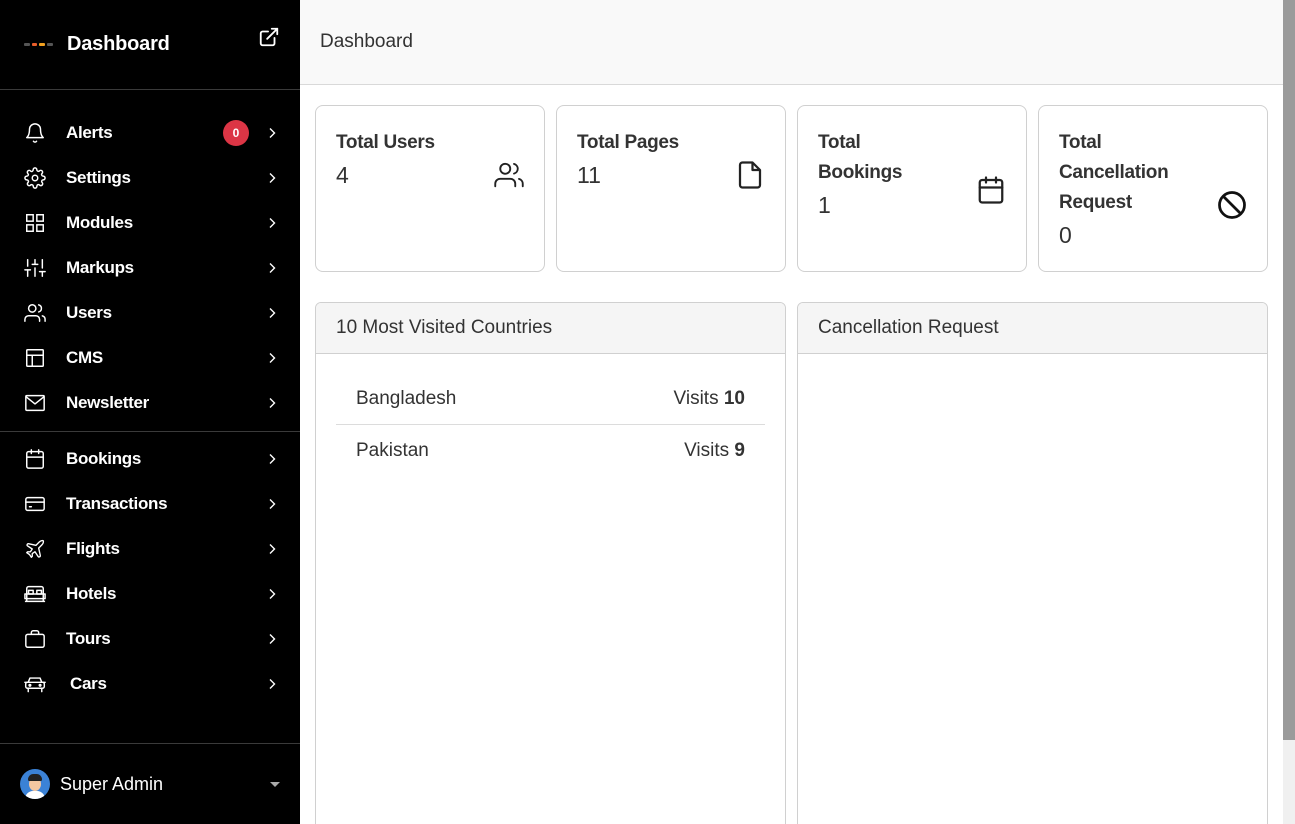  I want to click on stat-title: Total Cancellation Request, so click(1114, 172).